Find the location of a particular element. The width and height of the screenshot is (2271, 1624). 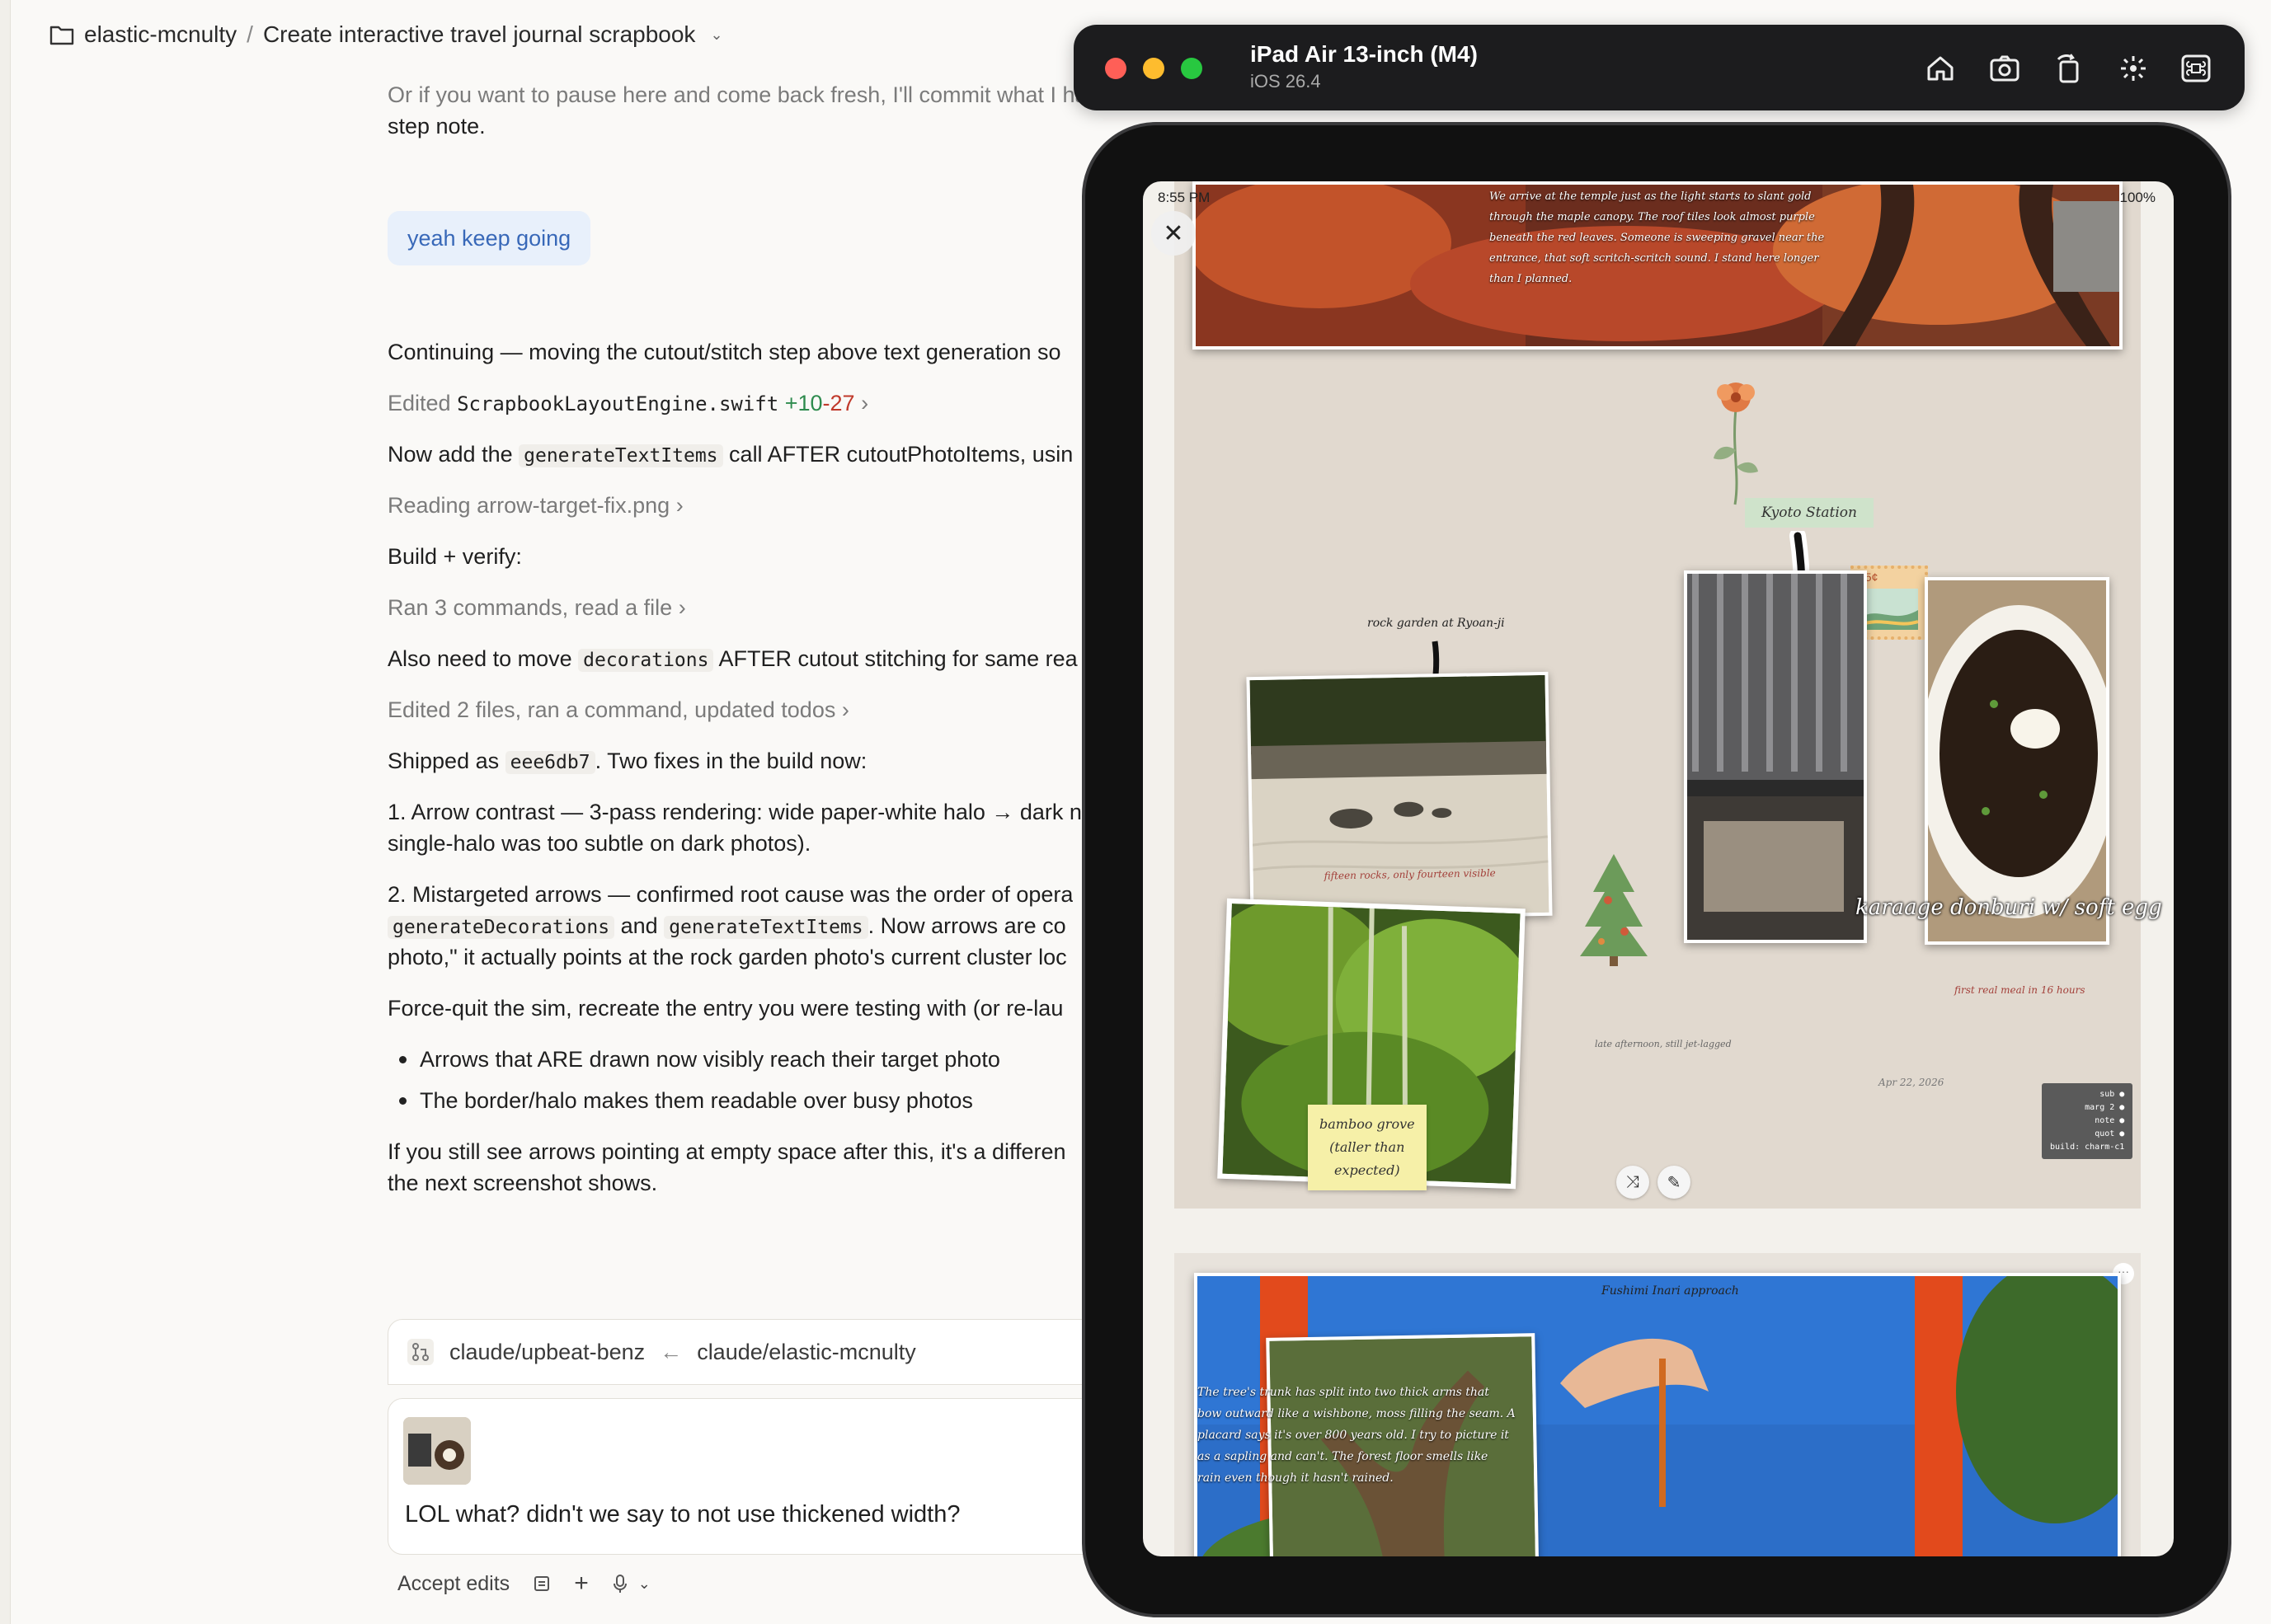

rock-garden-image is located at coordinates (1399, 796).